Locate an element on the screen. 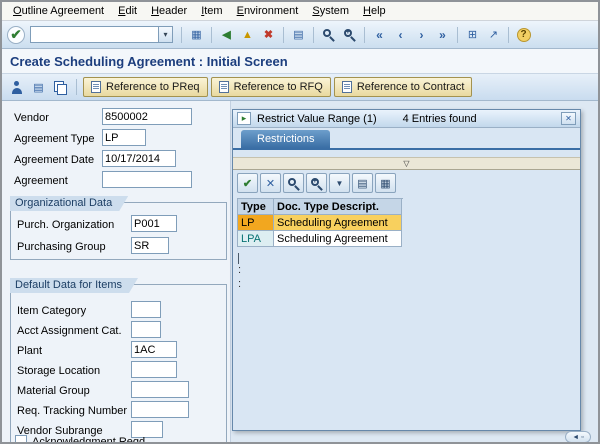 Image resolution: width=600 pixels, height=444 pixels. agreement-type-field is located at coordinates (124, 137).